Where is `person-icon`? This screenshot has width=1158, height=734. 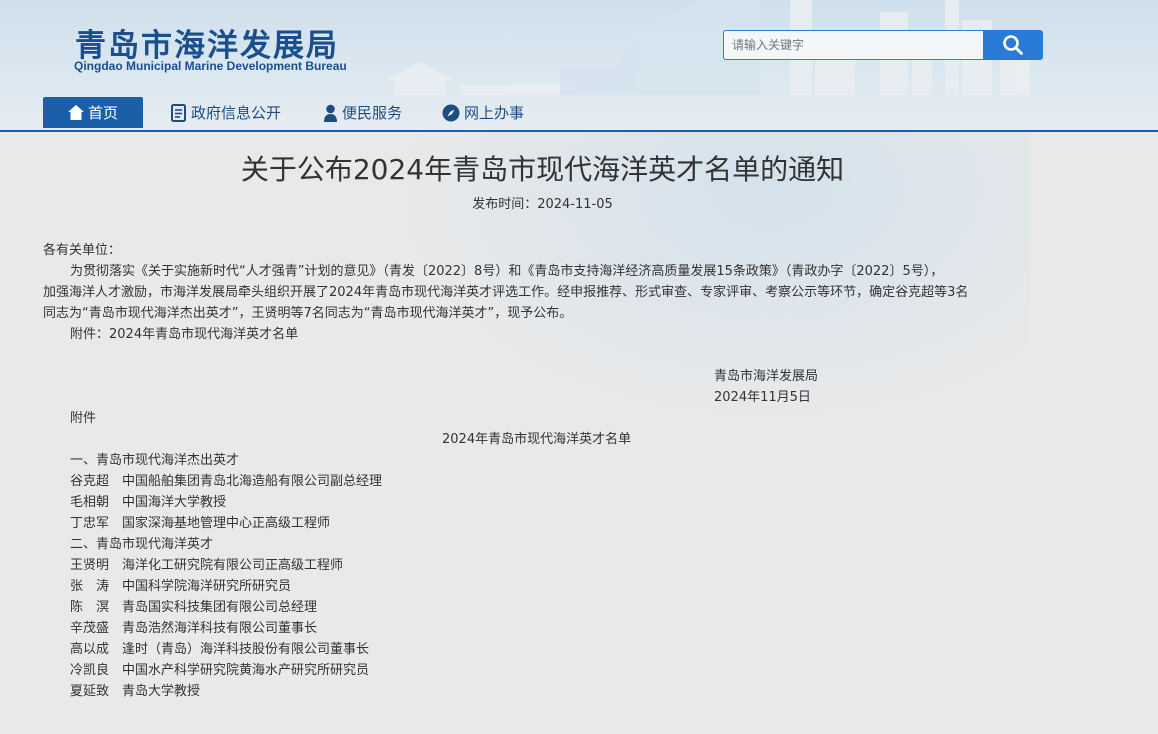 person-icon is located at coordinates (330, 113).